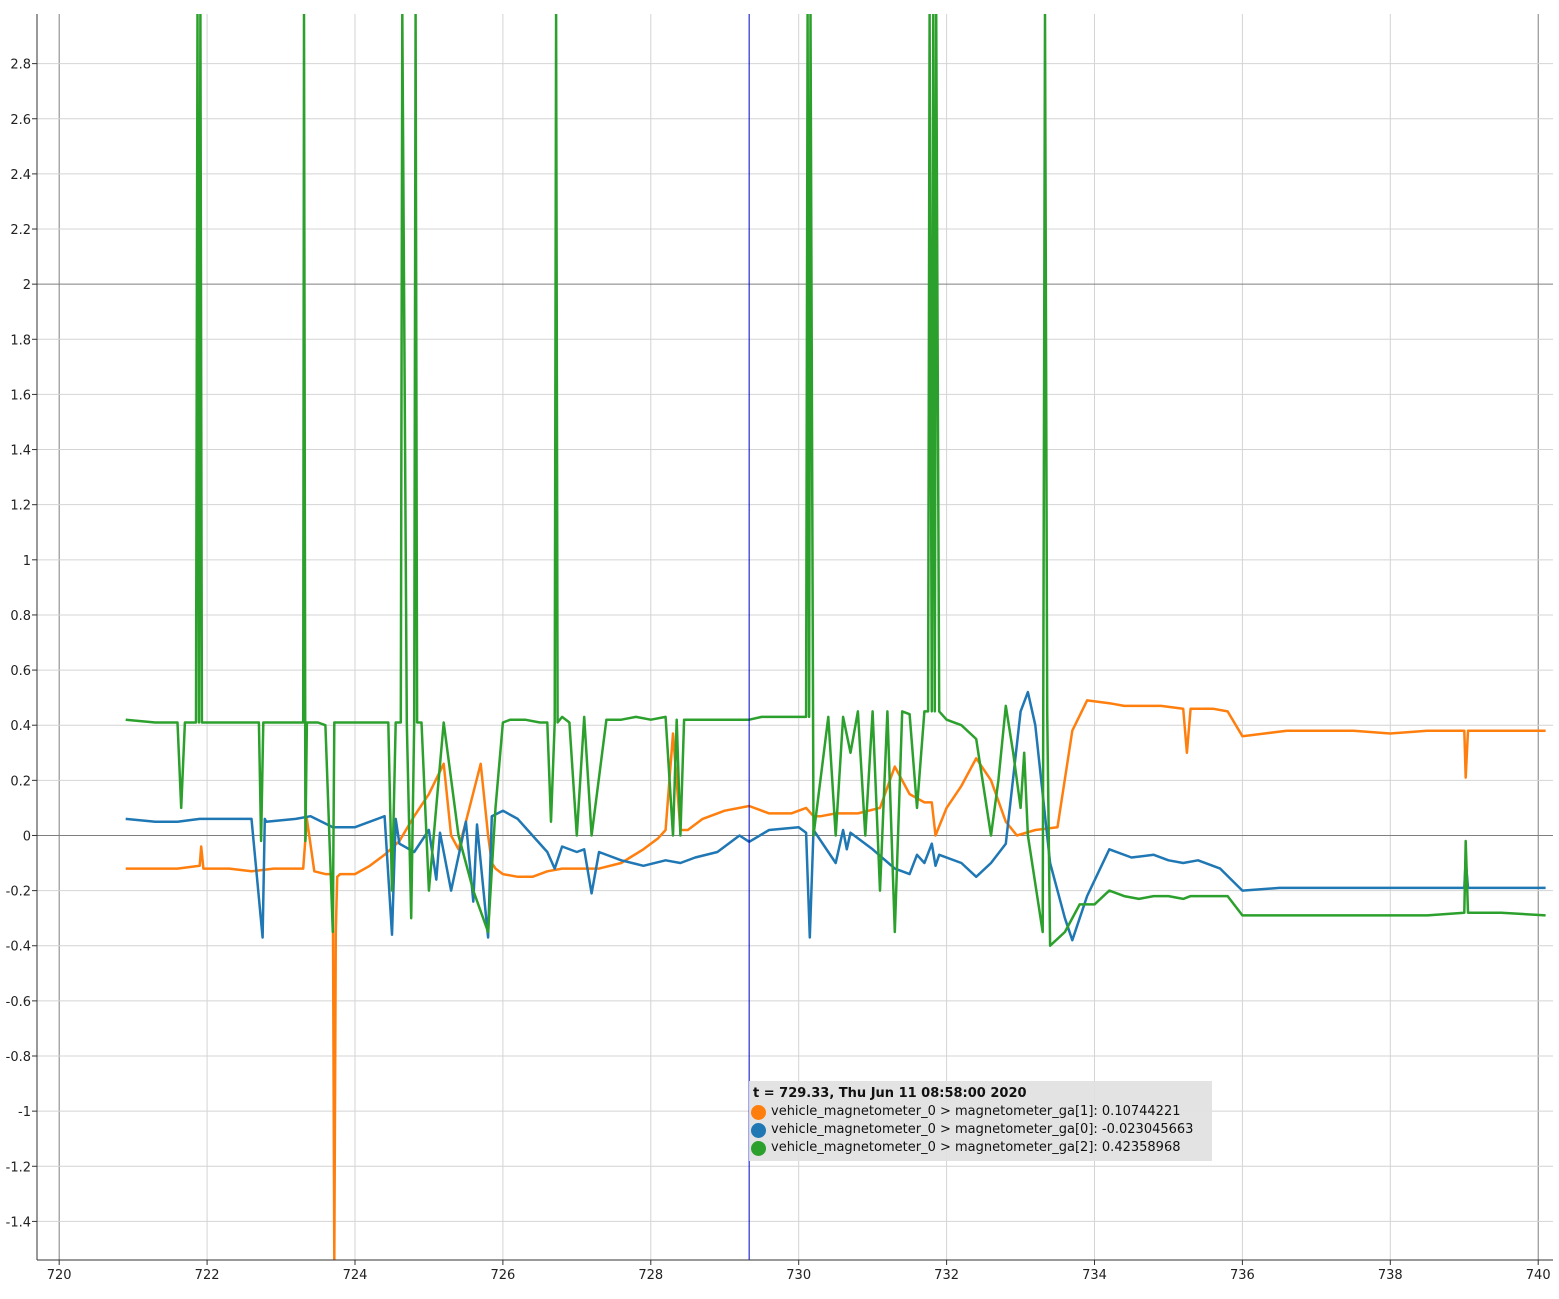 This screenshot has height=1299, width=1559. What do you see at coordinates (502, 1275) in the screenshot?
I see `x-tick-label: 726` at bounding box center [502, 1275].